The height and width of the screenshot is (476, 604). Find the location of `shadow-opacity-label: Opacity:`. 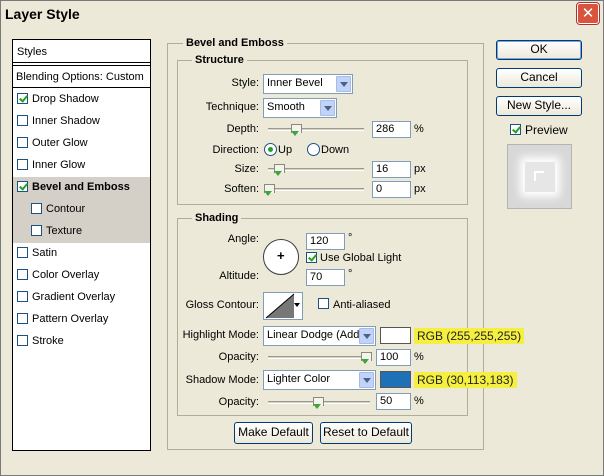

shadow-opacity-label: Opacity: is located at coordinates (238, 402).